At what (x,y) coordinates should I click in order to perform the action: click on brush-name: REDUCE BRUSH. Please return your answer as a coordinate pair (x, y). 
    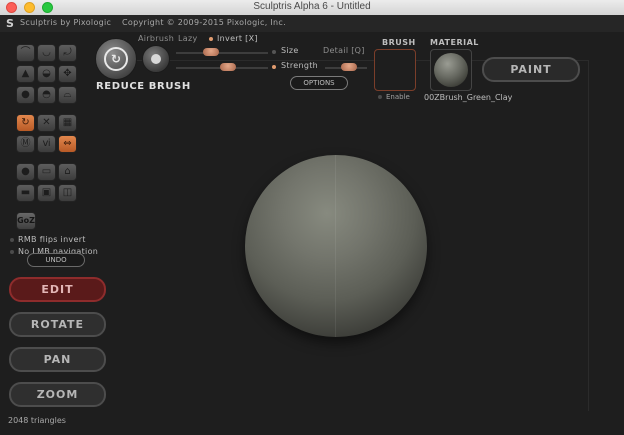
    Looking at the image, I should click on (143, 86).